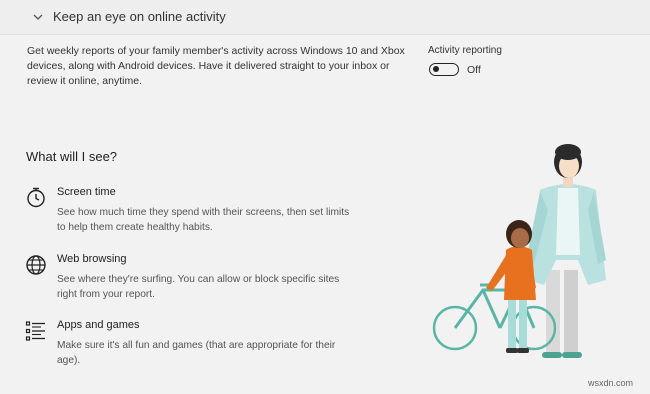 This screenshot has width=650, height=394. I want to click on toggle-state-text: Off, so click(474, 70).